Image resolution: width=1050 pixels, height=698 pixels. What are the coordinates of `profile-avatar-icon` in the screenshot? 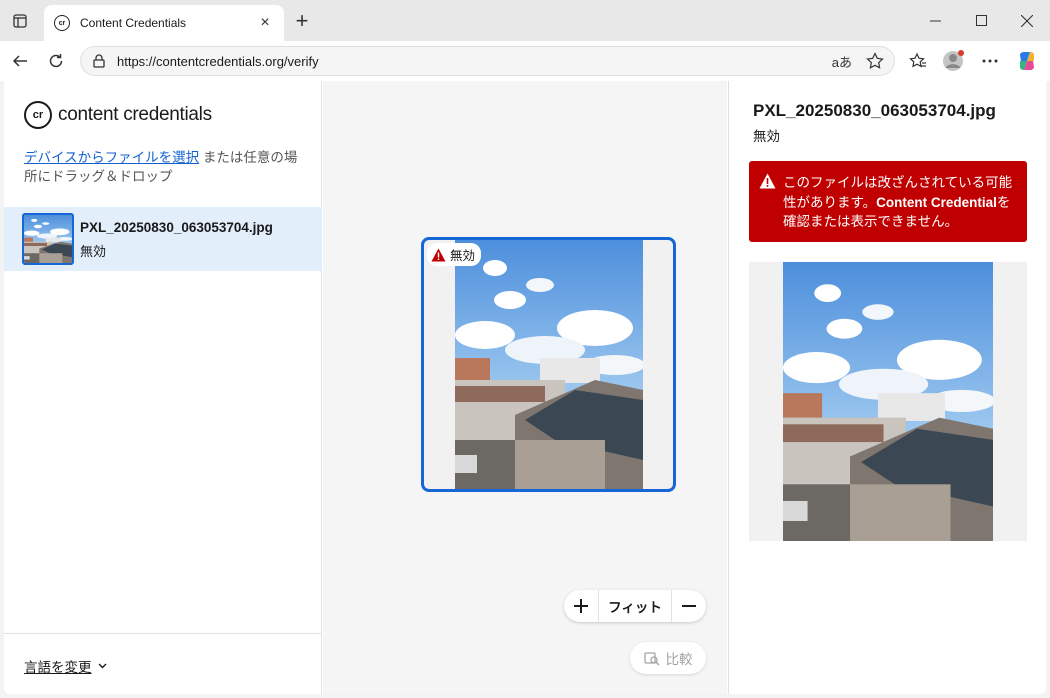 It's located at (953, 61).